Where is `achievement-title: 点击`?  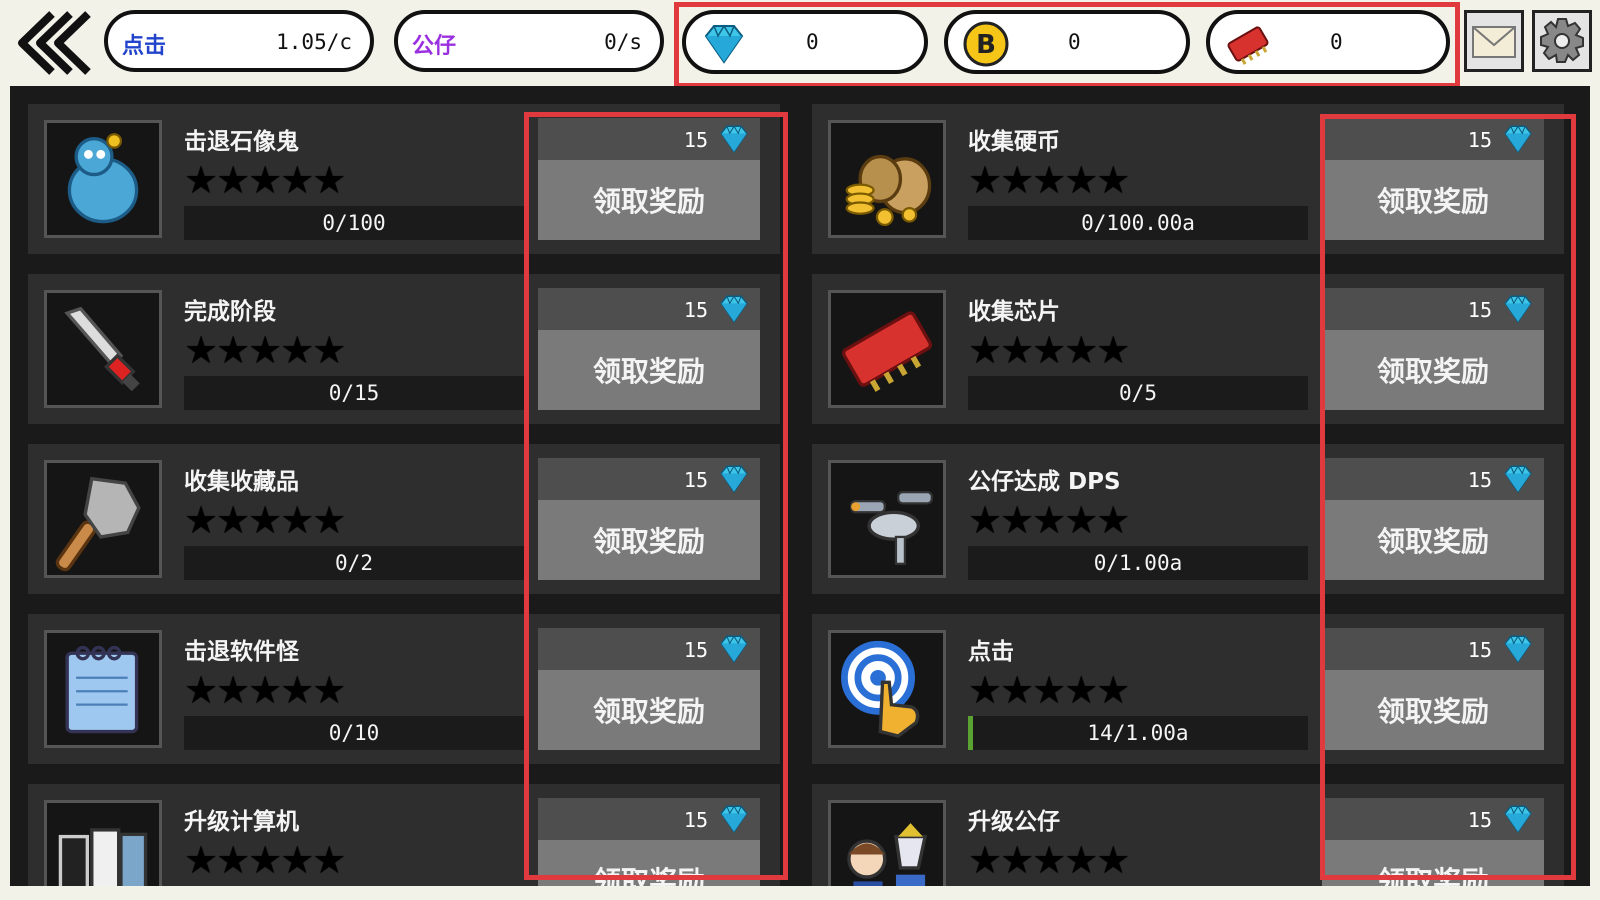 achievement-title: 点击 is located at coordinates (991, 652).